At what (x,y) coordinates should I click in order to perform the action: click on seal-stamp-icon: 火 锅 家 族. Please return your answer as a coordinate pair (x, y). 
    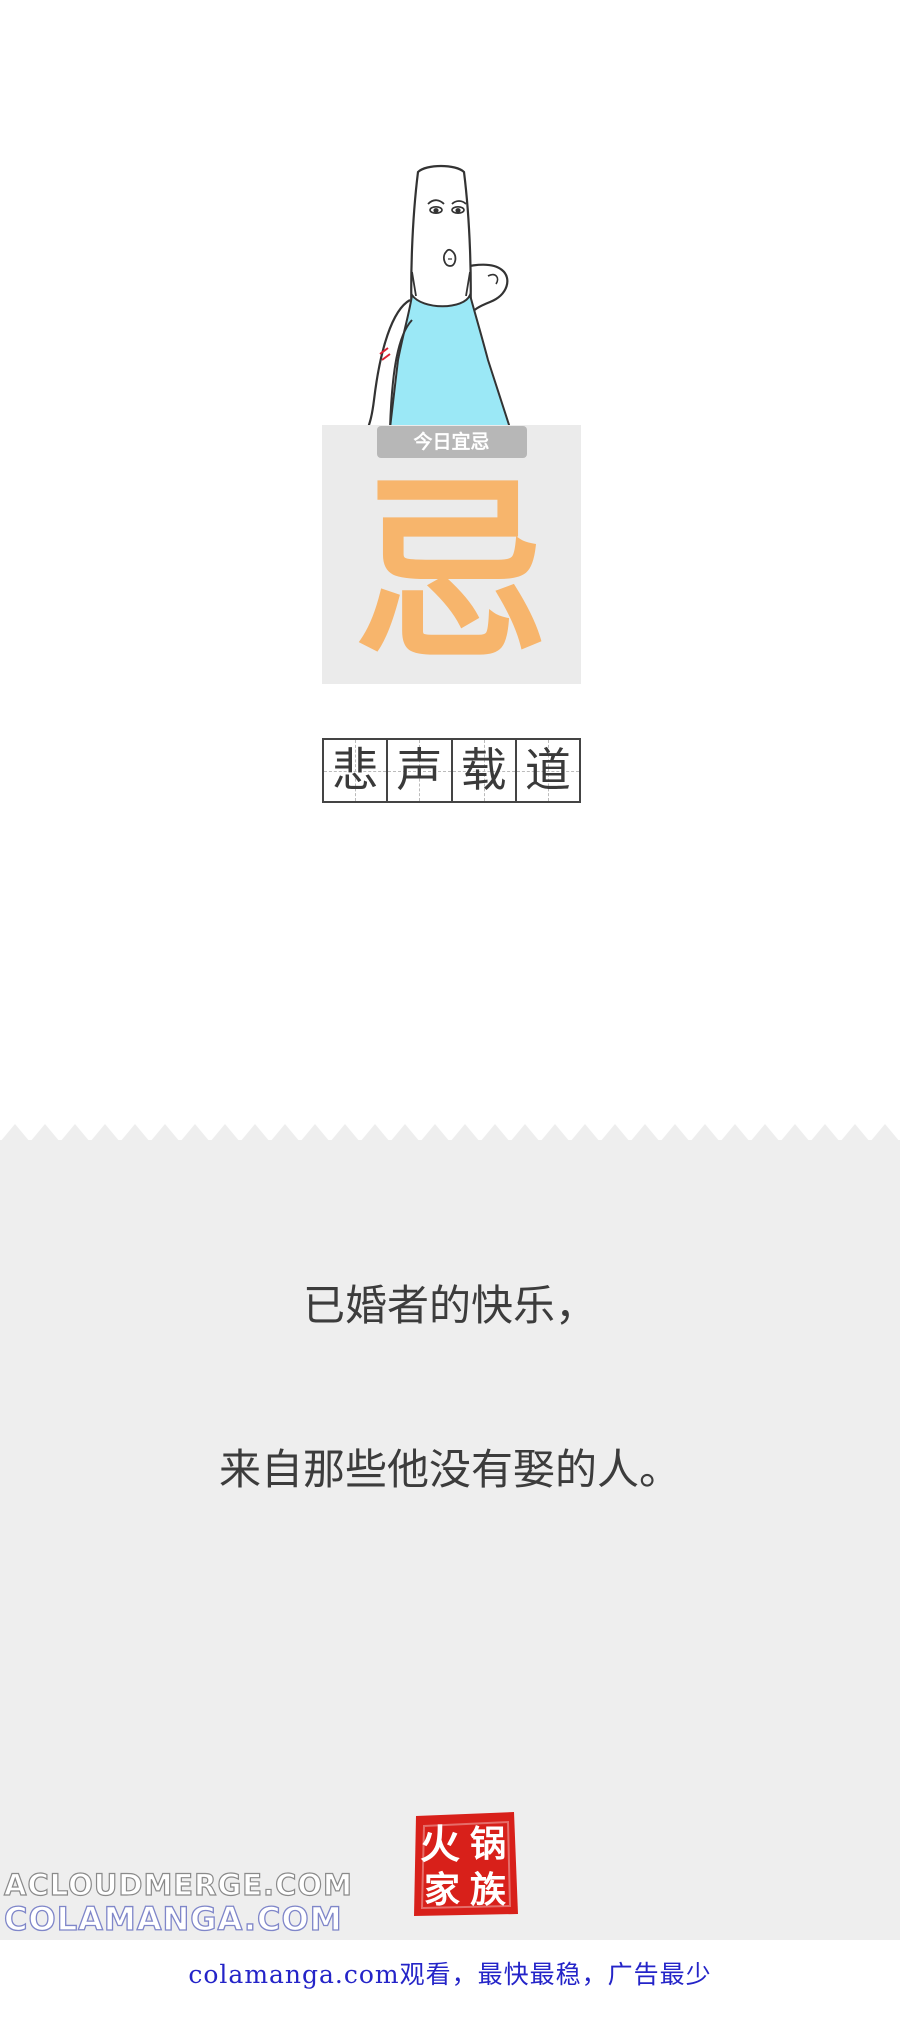
    Looking at the image, I should click on (466, 1864).